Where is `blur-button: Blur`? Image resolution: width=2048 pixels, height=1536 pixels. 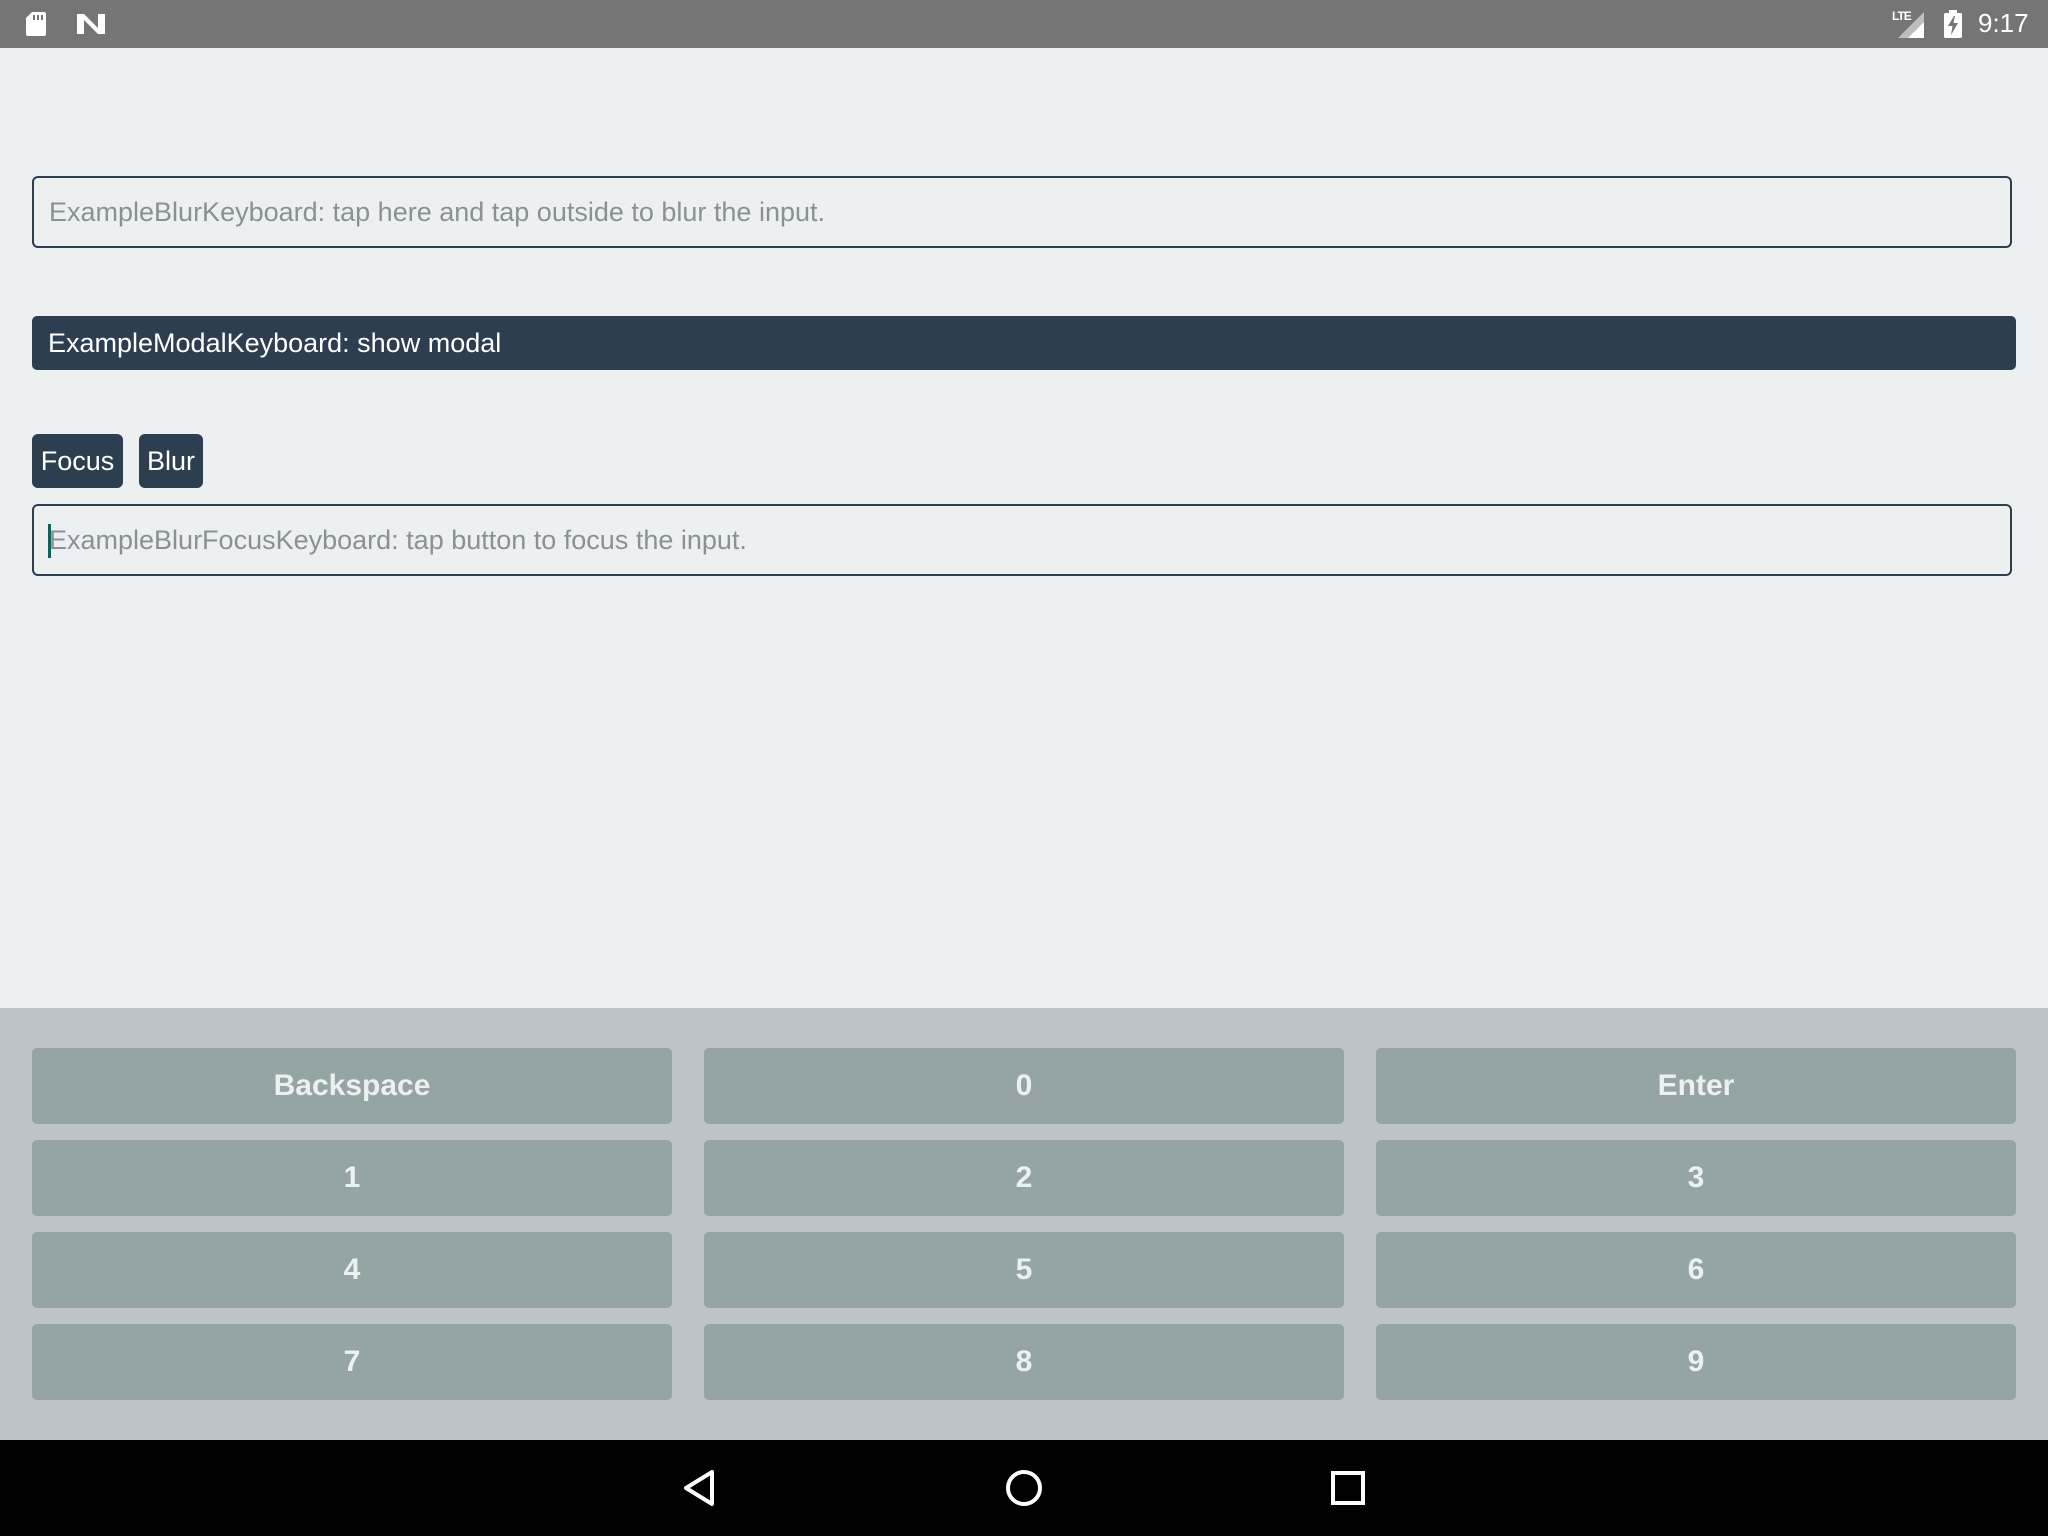 blur-button: Blur is located at coordinates (171, 461).